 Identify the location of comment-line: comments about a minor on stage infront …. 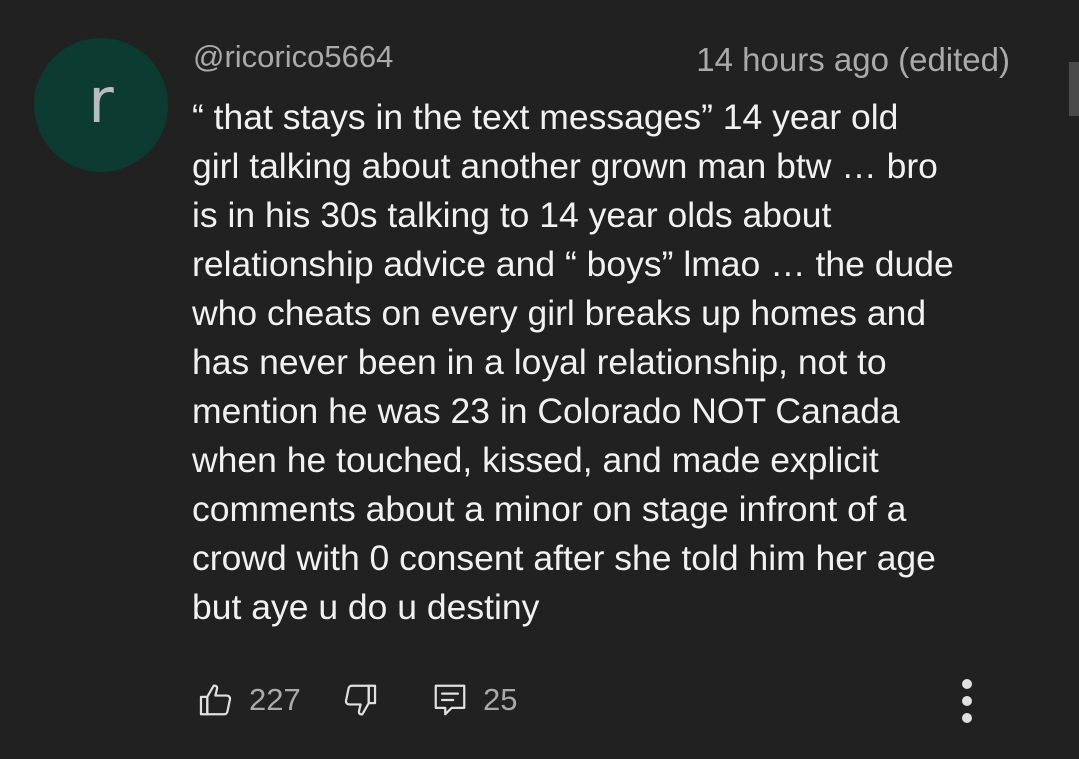
(549, 509).